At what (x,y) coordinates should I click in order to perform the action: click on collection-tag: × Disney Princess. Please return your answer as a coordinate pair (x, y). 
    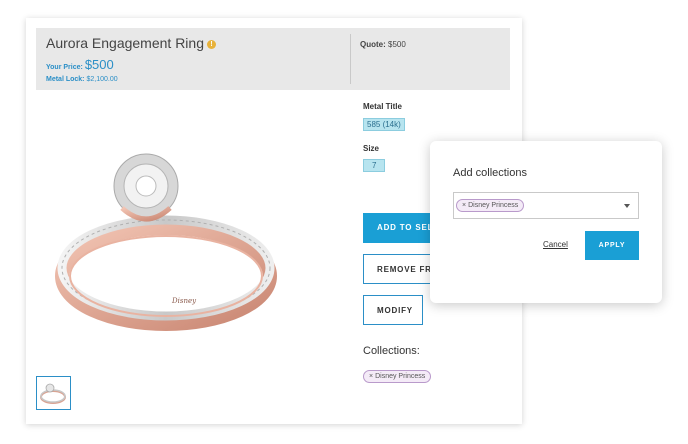
    Looking at the image, I should click on (397, 376).